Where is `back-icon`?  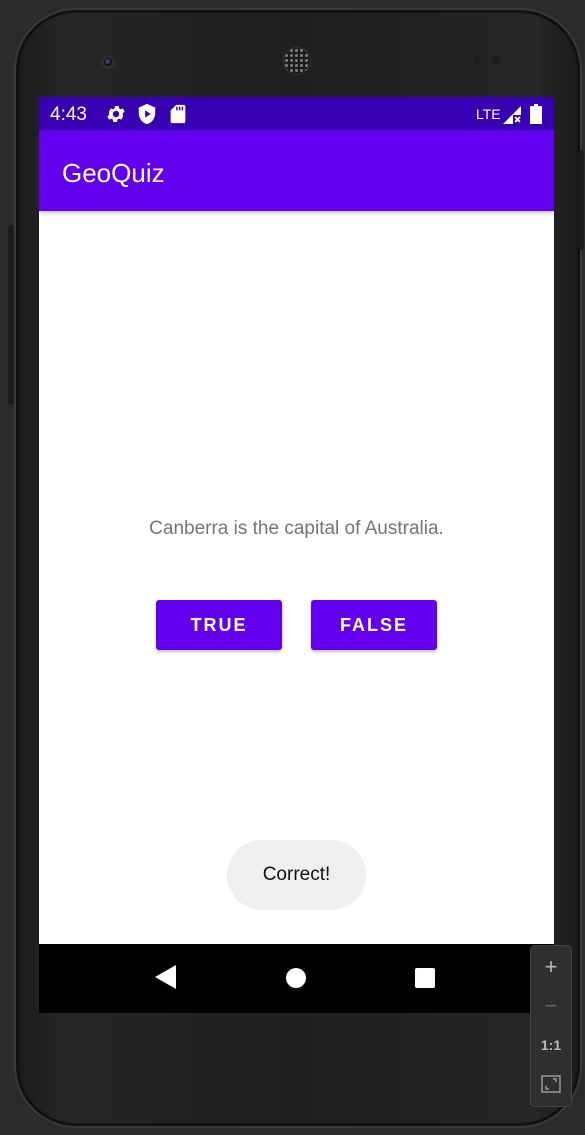 back-icon is located at coordinates (166, 977).